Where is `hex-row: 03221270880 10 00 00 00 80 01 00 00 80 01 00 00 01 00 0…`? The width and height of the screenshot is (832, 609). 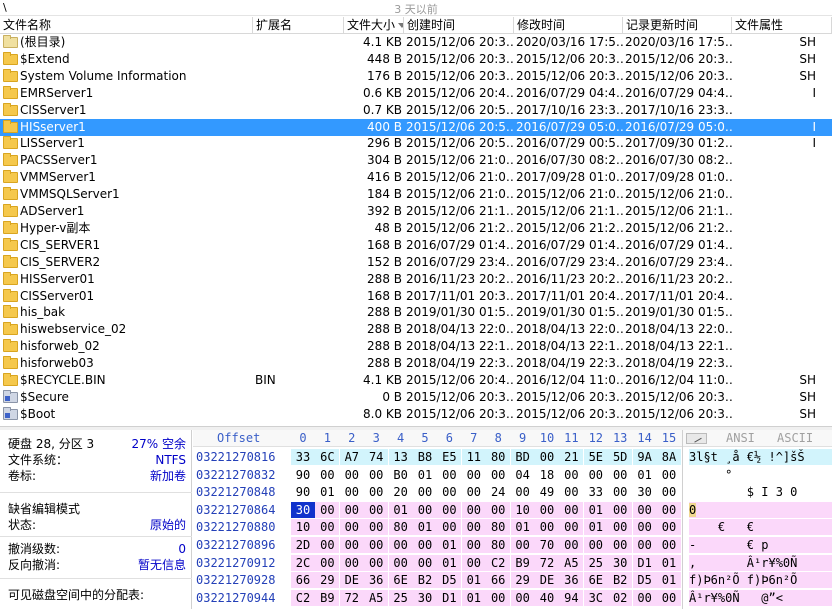 hex-row: 03221270880 10 00 00 00 80 01 00 00 80 01 00 00 01 00 0… is located at coordinates (512, 527).